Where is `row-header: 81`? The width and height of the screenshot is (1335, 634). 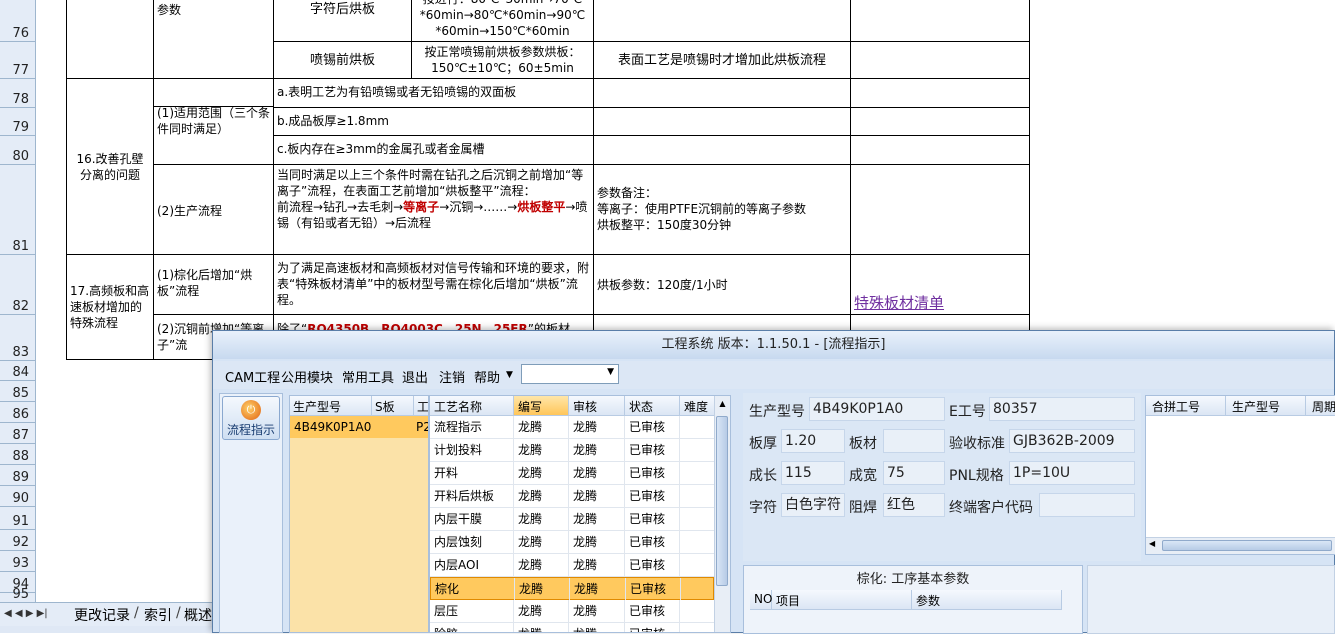
row-header: 81 is located at coordinates (18, 210).